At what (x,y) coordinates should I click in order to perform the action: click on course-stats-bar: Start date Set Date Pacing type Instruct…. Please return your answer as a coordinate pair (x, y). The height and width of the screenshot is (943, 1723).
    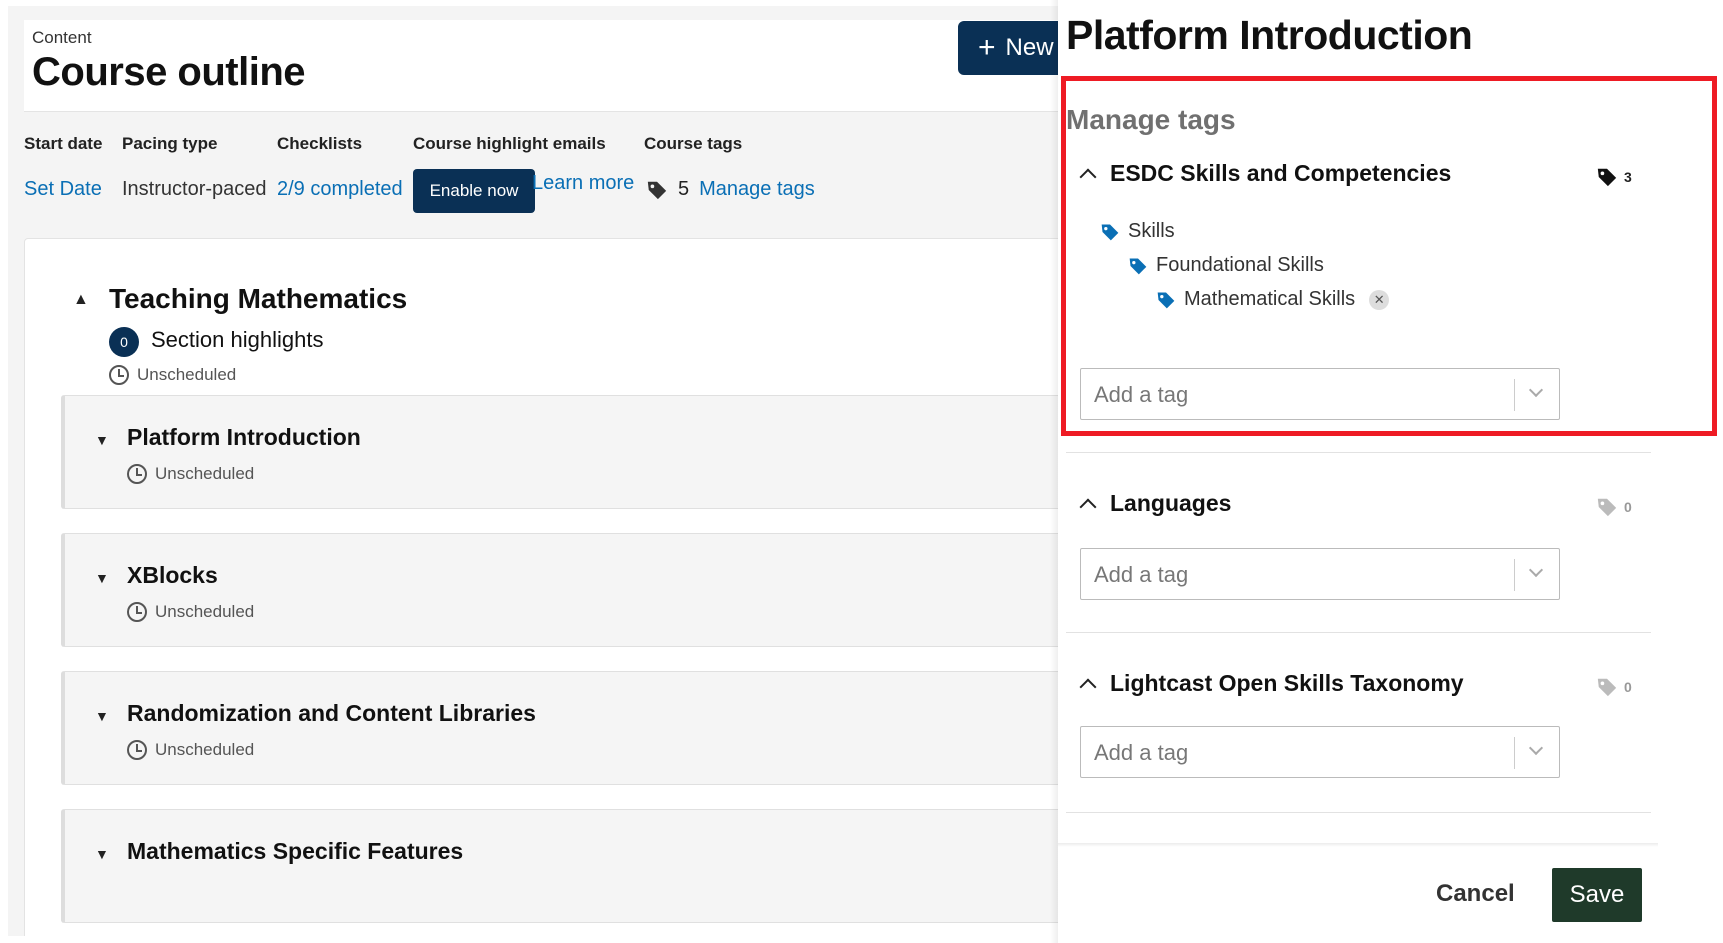
    Looking at the image, I should click on (542, 166).